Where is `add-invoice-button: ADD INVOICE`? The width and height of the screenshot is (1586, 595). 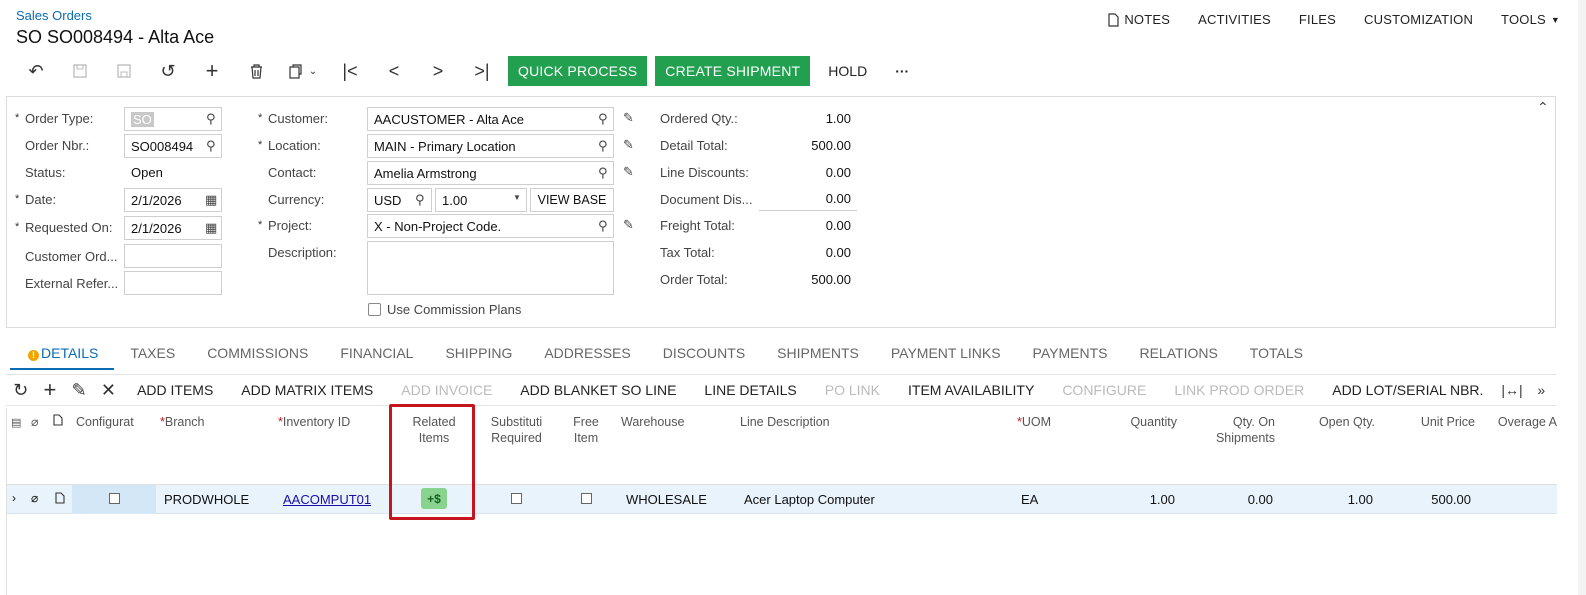 add-invoice-button: ADD INVOICE is located at coordinates (446, 390).